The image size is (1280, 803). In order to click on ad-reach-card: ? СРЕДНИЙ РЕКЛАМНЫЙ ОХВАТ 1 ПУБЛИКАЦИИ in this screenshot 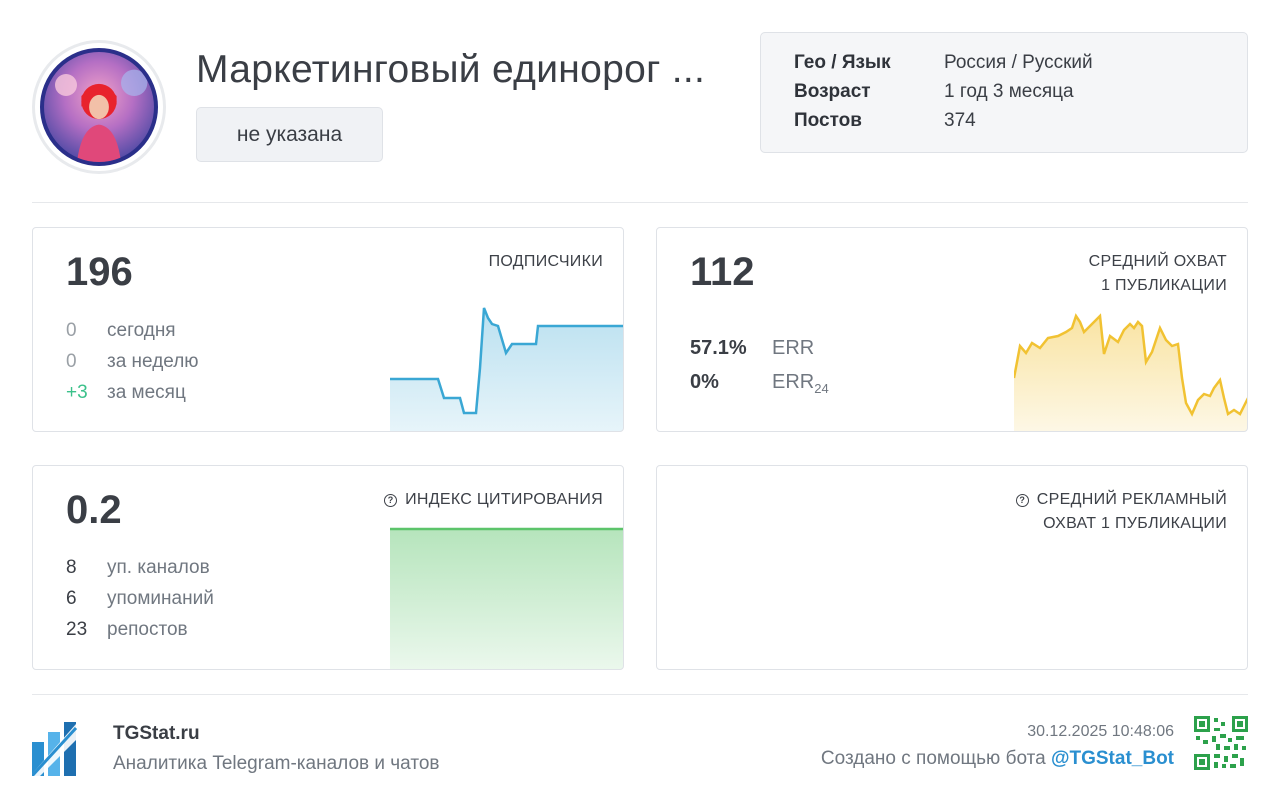, I will do `click(952, 567)`.